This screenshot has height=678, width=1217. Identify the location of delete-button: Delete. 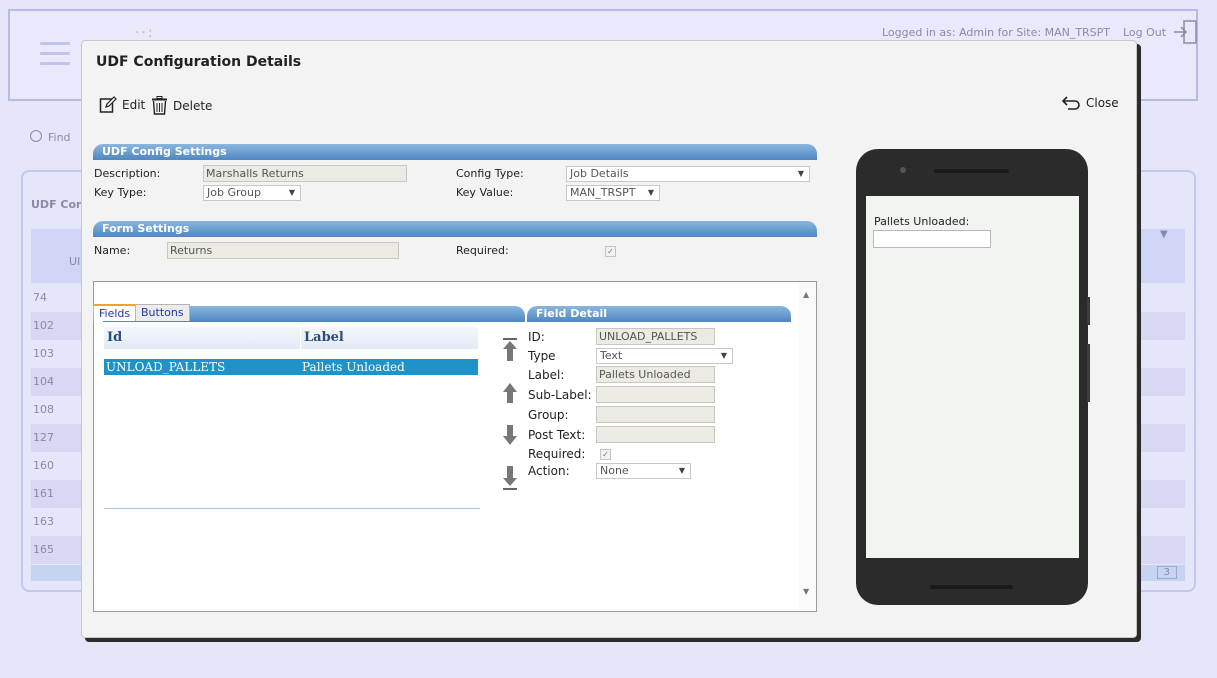
(181, 105).